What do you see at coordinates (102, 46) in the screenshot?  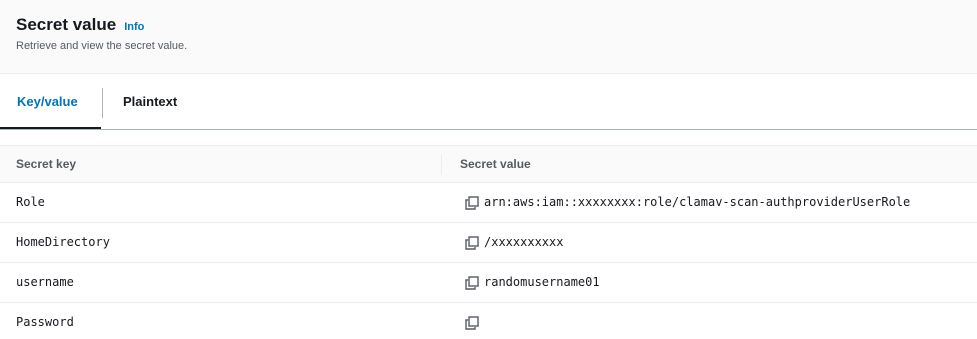 I see `page-subtitle: Retrieve and view the secret value.` at bounding box center [102, 46].